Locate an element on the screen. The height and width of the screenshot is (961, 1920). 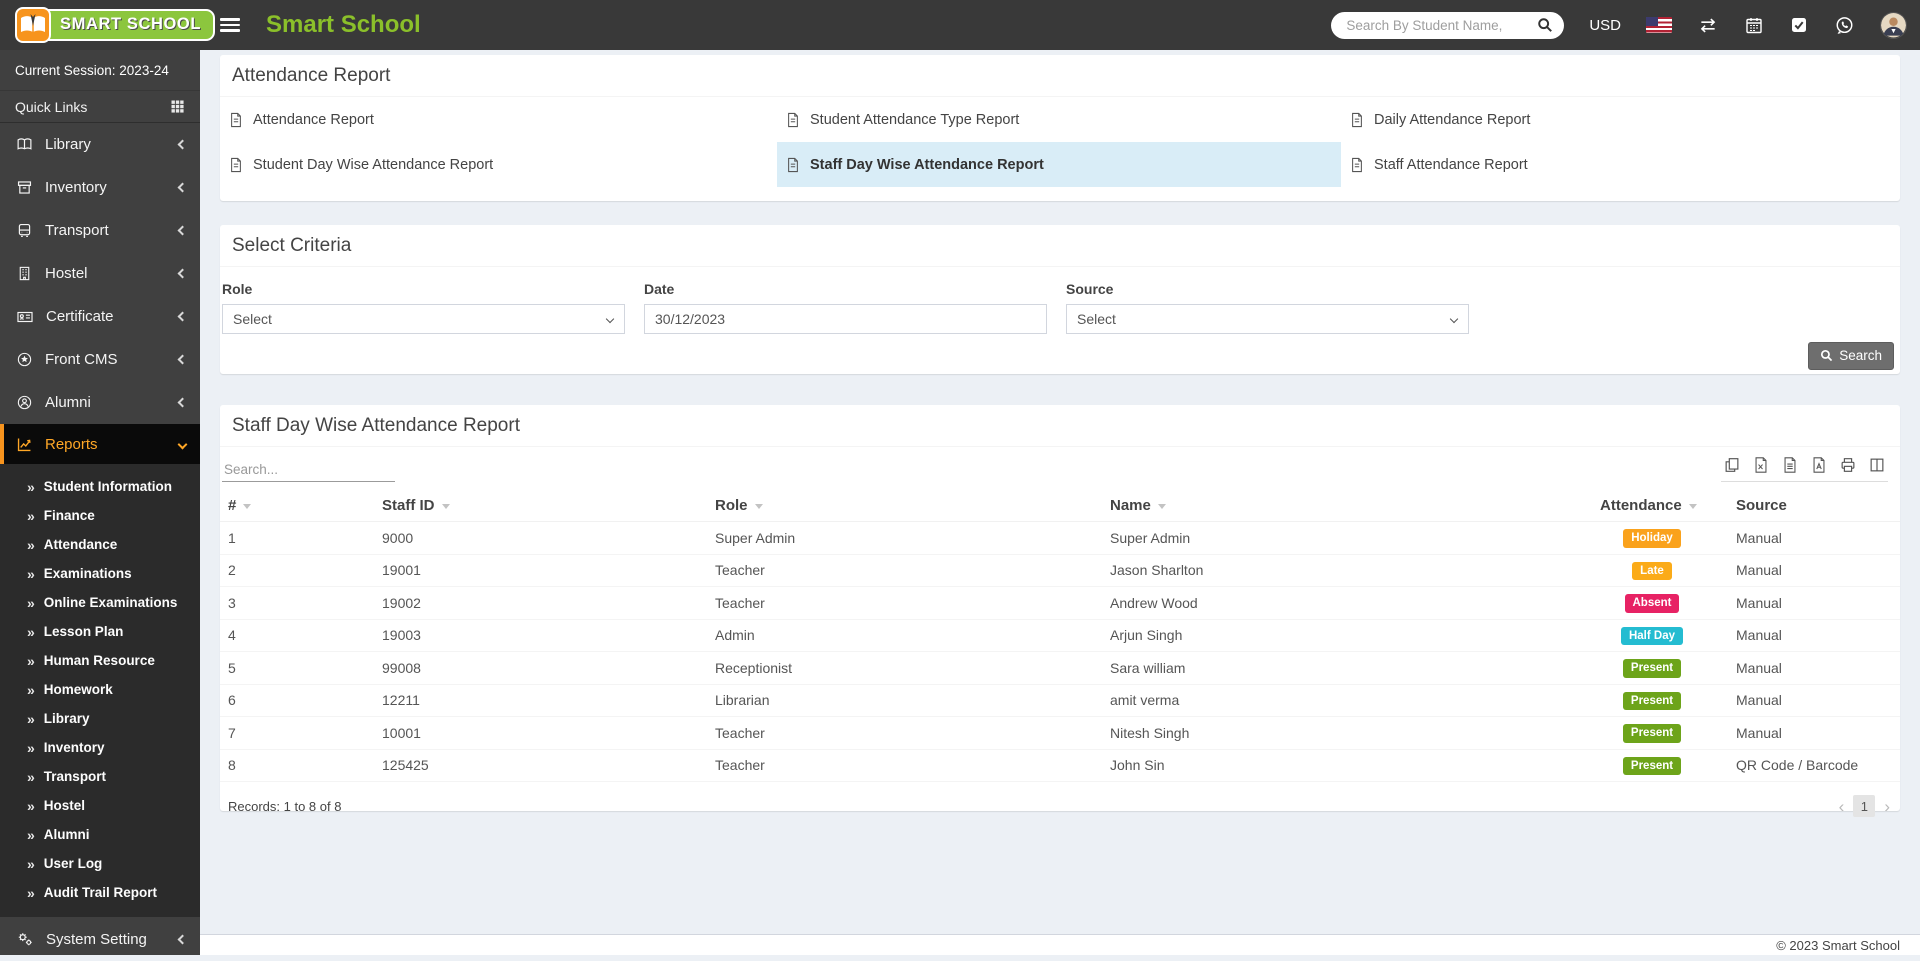
column-header-role: Role is located at coordinates (904, 507).